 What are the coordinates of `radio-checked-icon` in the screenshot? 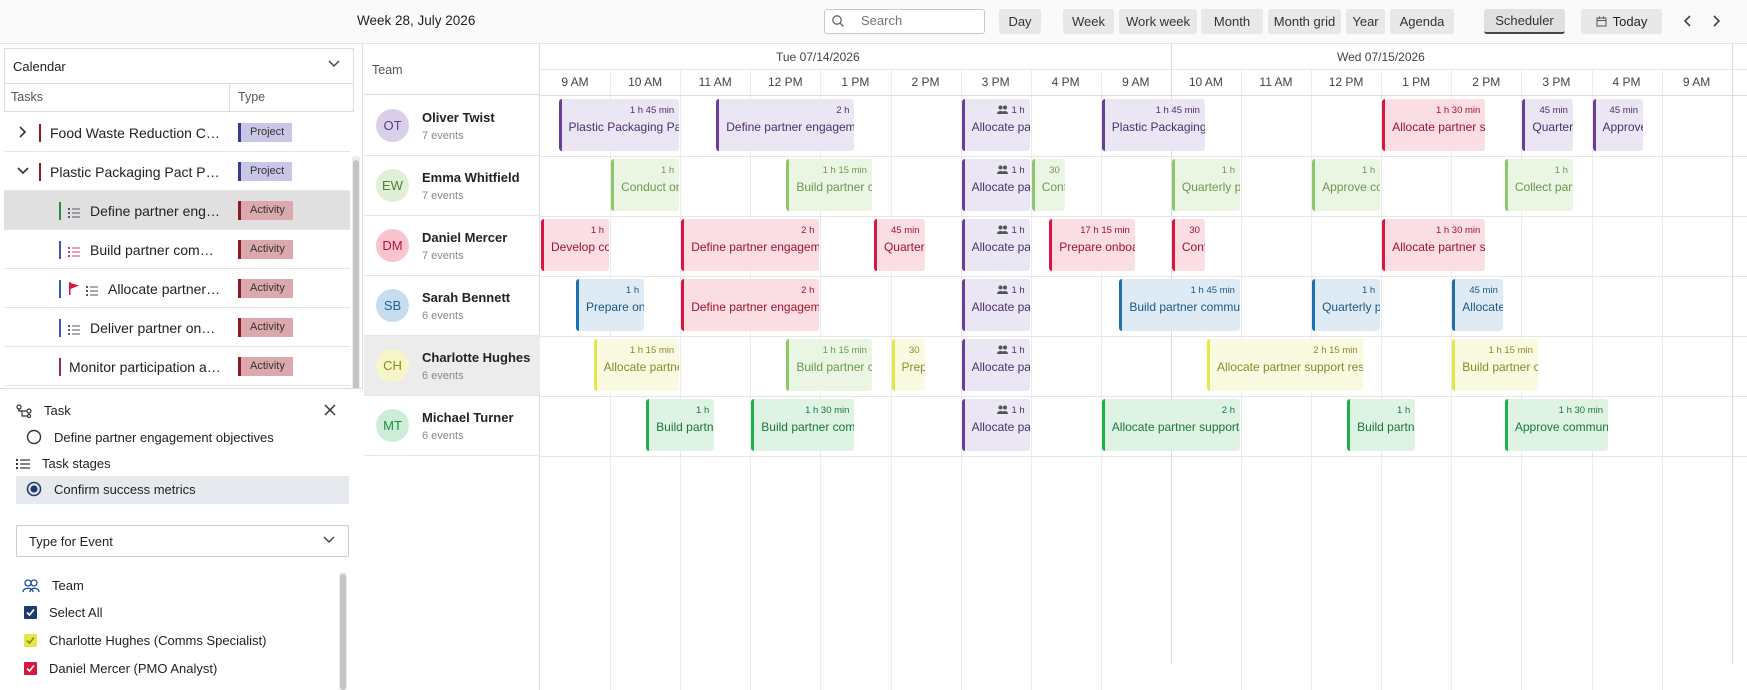 It's located at (34, 489).